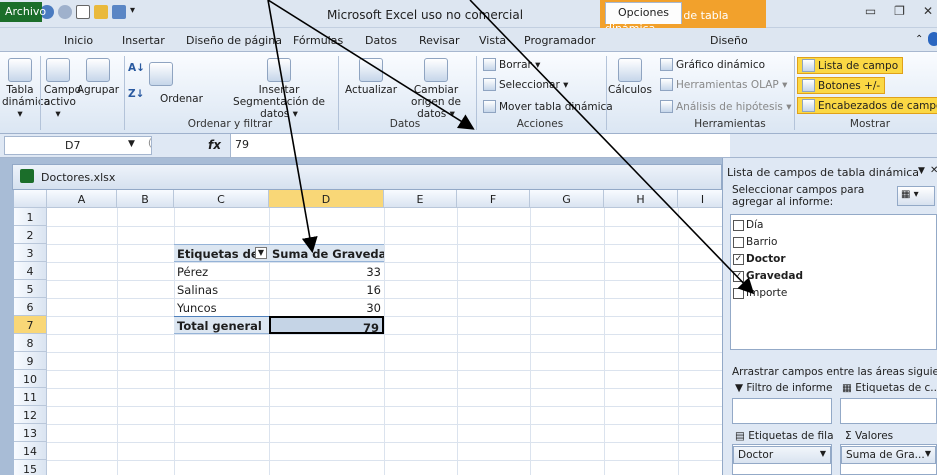 This screenshot has height=475, width=937. What do you see at coordinates (78, 40) in the screenshot?
I see `tab-inicio: Inicio` at bounding box center [78, 40].